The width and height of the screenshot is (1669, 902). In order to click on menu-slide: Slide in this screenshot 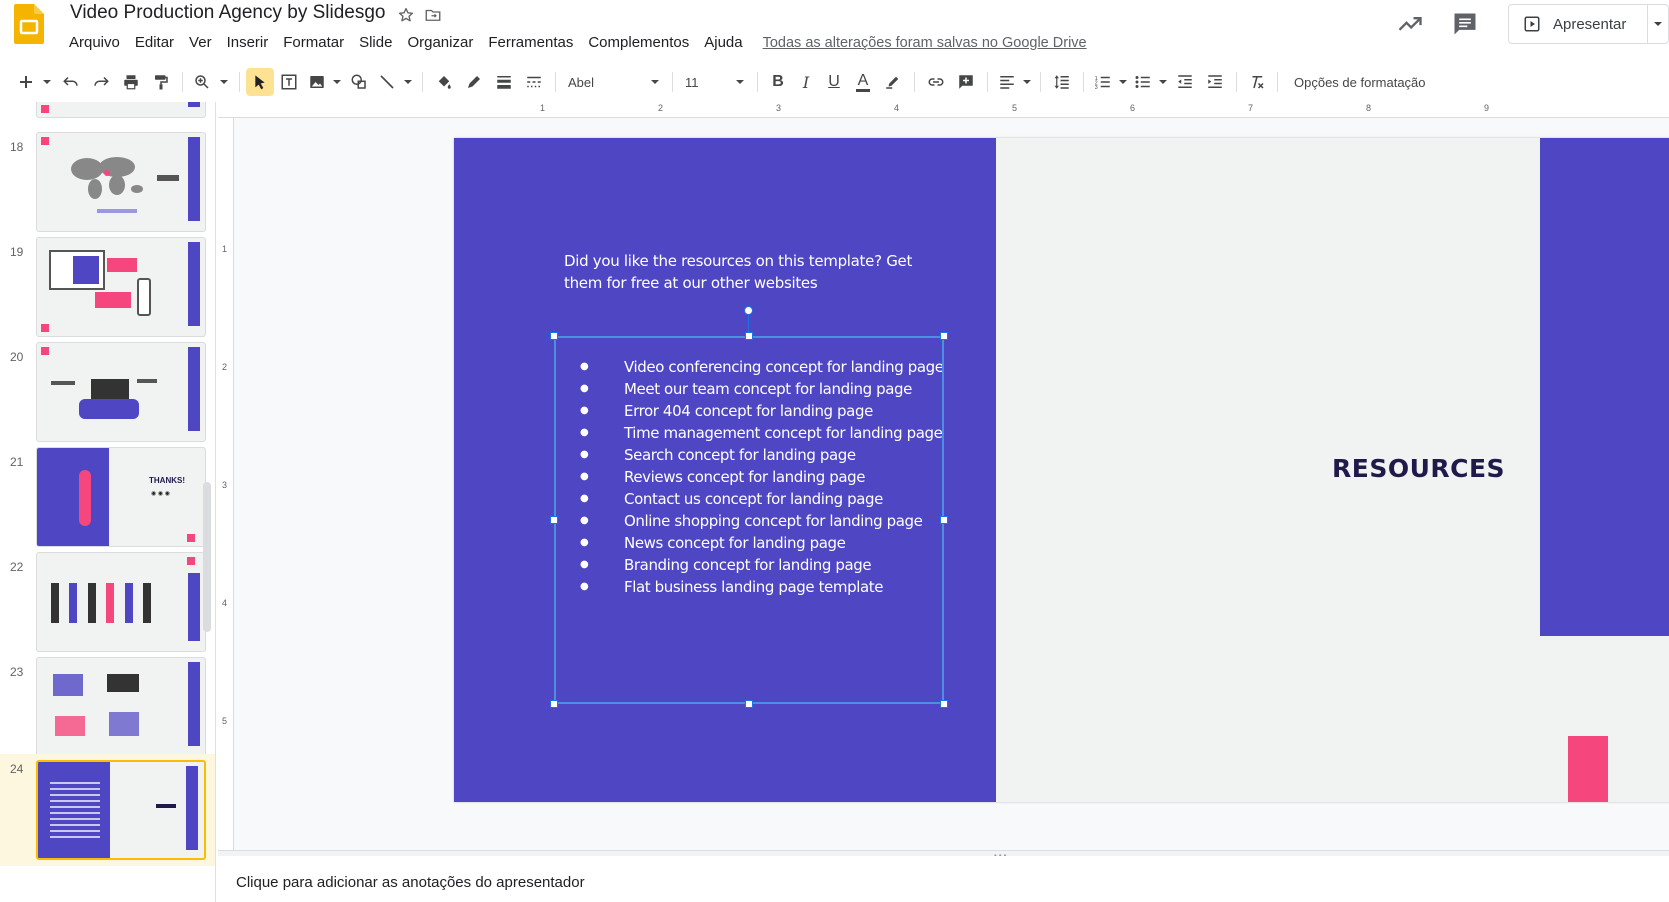, I will do `click(376, 44)`.